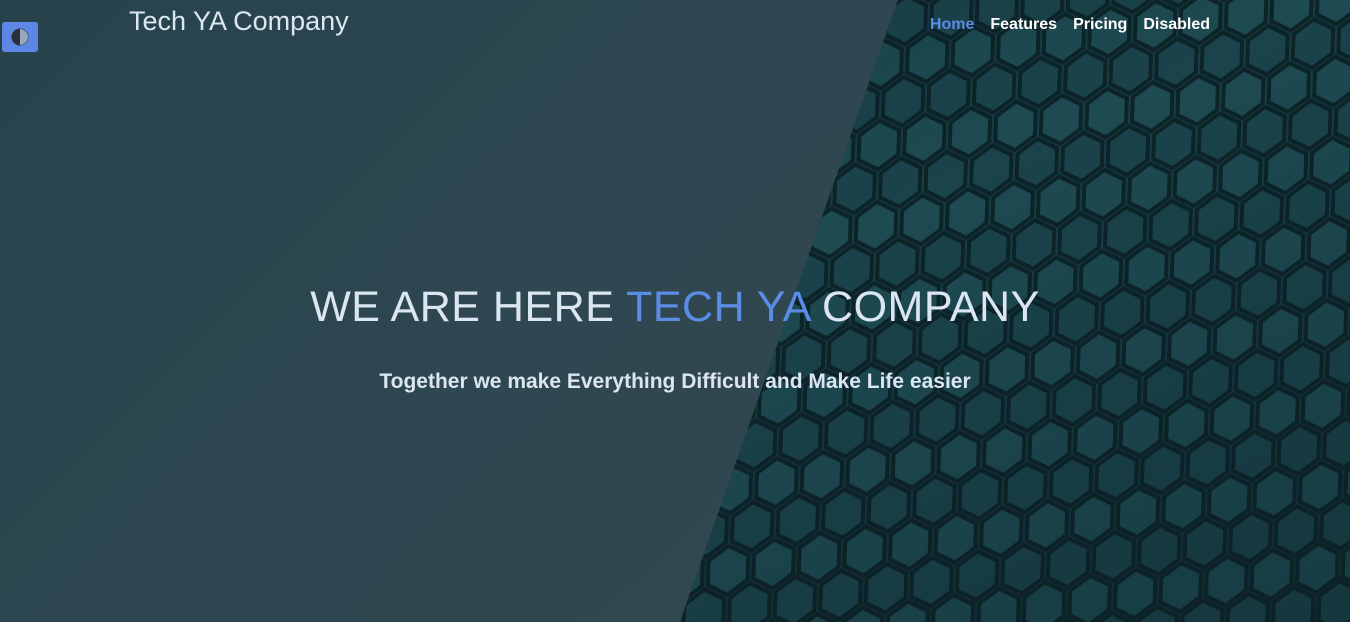  I want to click on headline-accent: TECH YA, so click(718, 307).